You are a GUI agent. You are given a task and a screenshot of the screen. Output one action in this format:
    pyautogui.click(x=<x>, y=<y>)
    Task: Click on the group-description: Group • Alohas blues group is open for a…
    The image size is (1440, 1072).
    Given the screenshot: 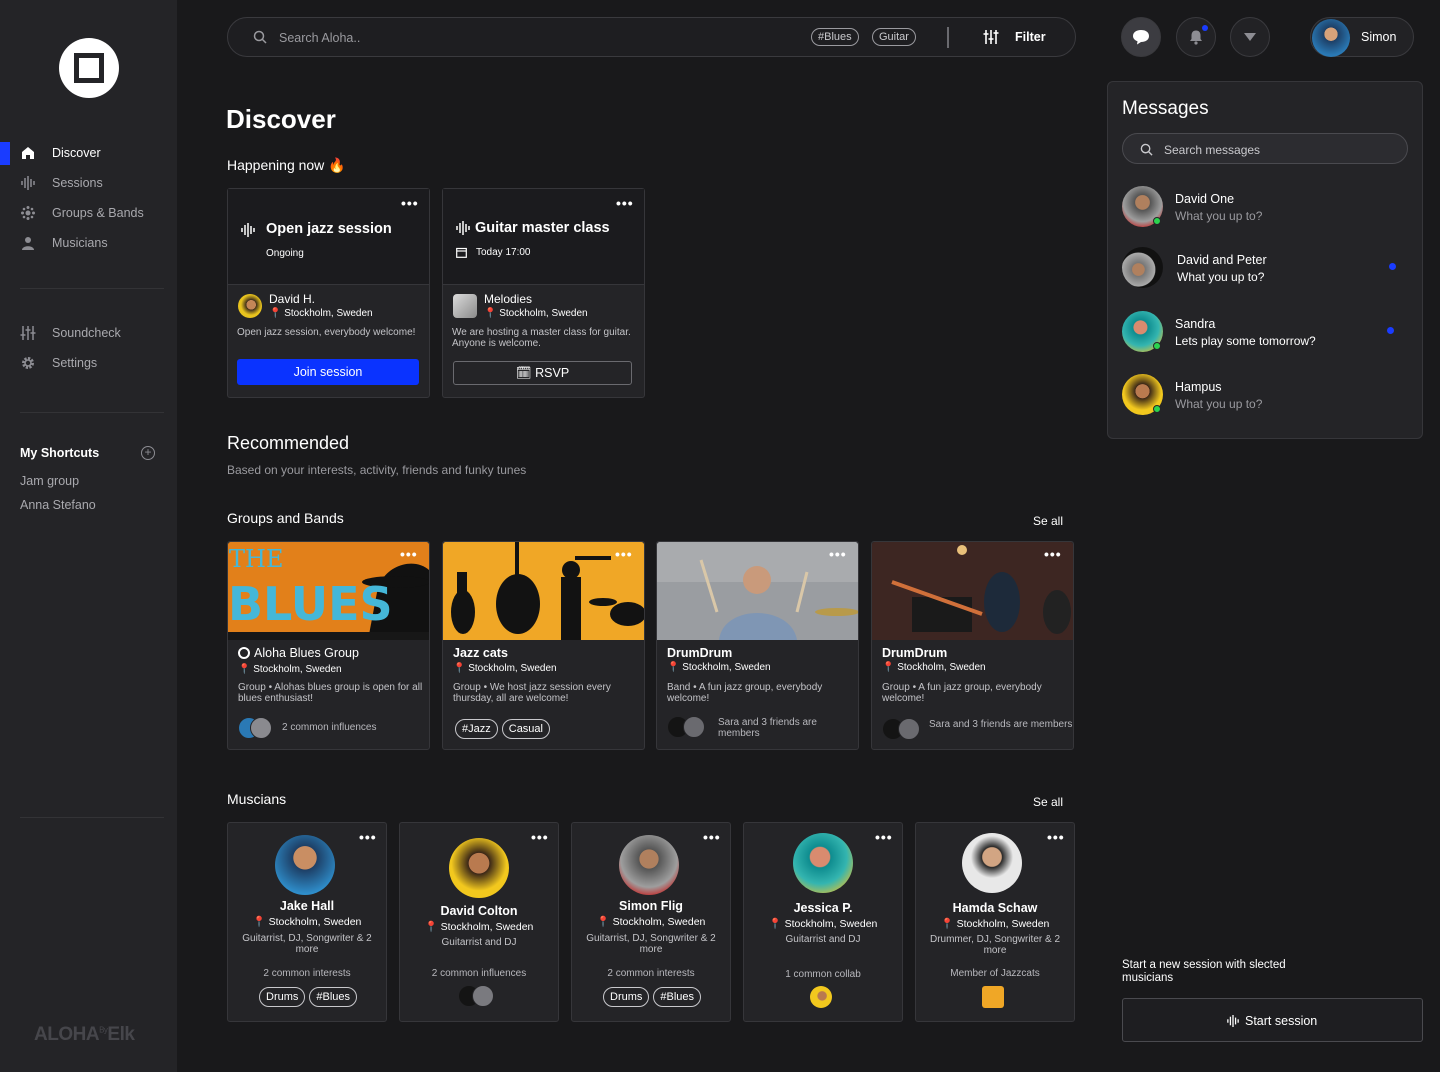 What is the action you would take?
    pyautogui.click(x=330, y=693)
    